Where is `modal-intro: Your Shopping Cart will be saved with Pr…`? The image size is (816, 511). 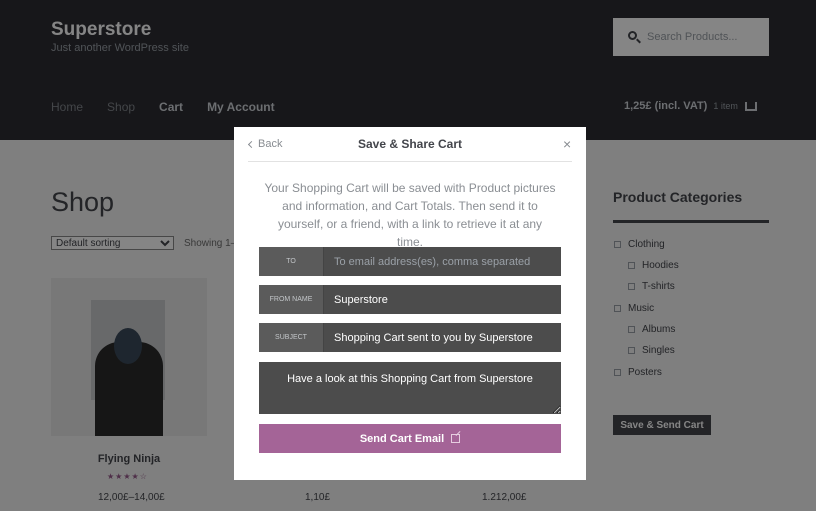
modal-intro: Your Shopping Cart will be saved with Pr… is located at coordinates (410, 215).